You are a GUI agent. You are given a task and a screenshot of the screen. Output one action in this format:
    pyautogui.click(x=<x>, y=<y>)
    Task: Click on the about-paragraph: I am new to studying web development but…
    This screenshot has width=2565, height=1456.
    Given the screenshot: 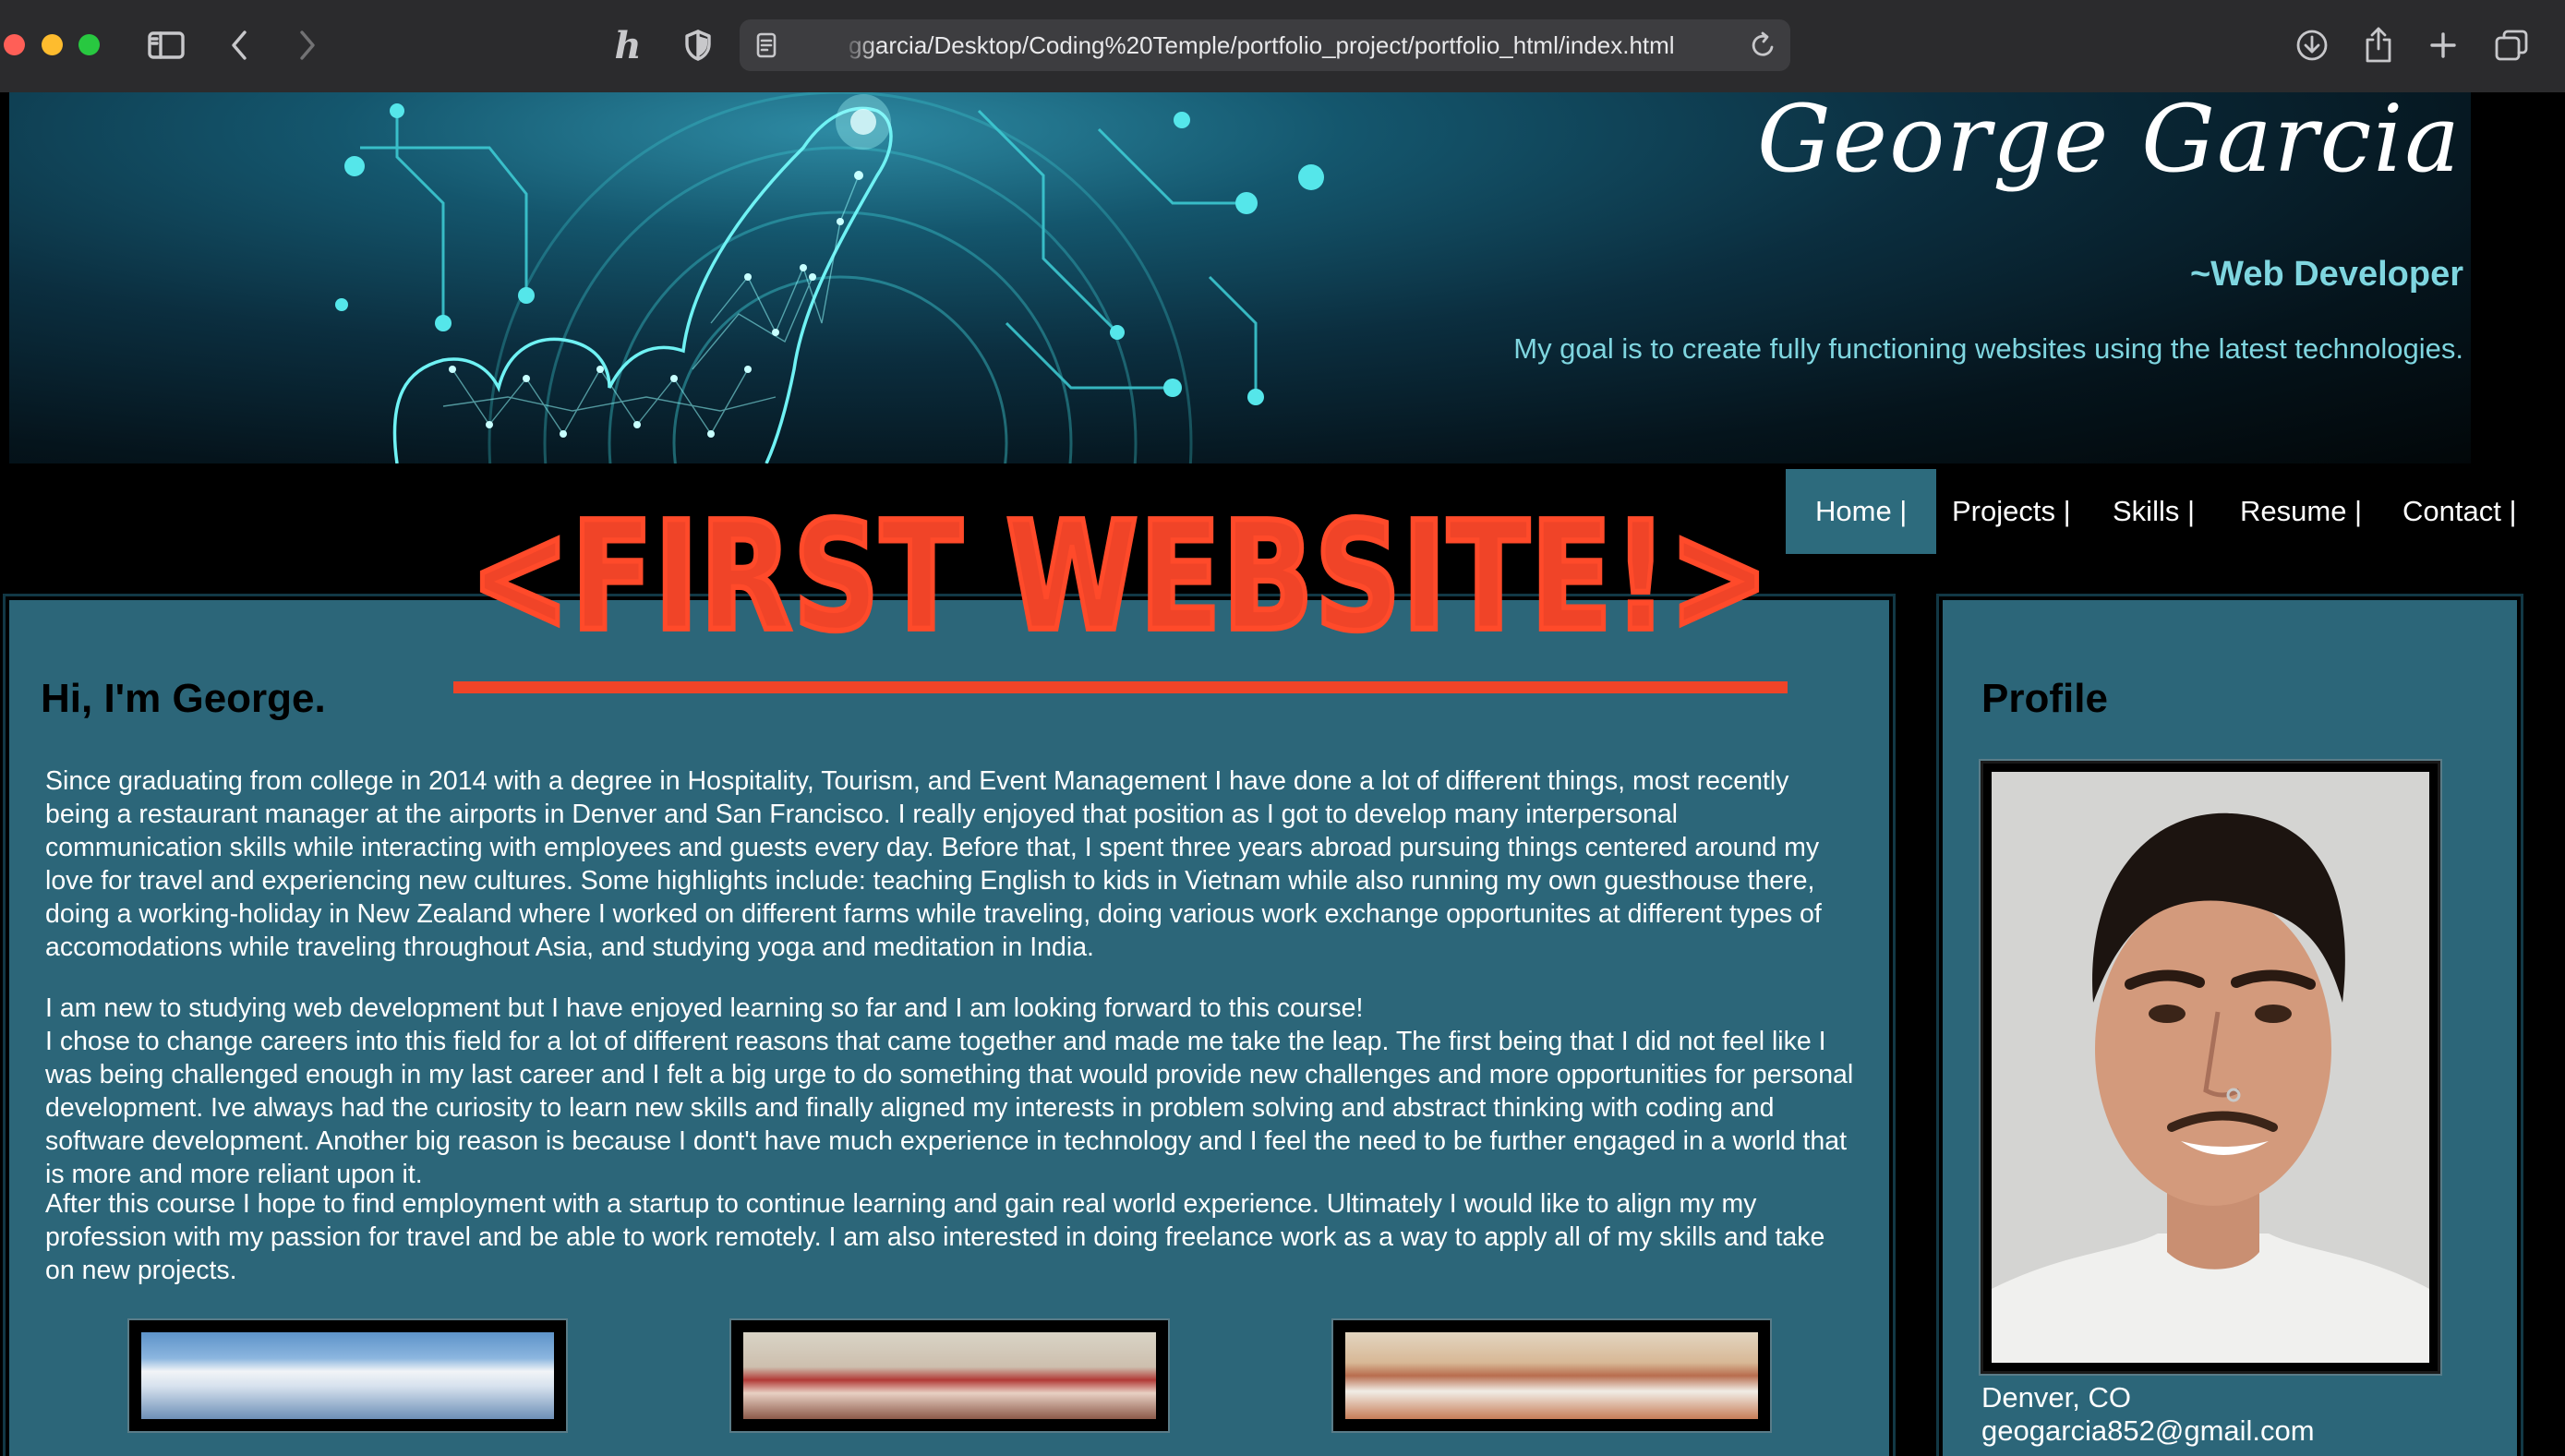 What is the action you would take?
    pyautogui.click(x=704, y=1008)
    